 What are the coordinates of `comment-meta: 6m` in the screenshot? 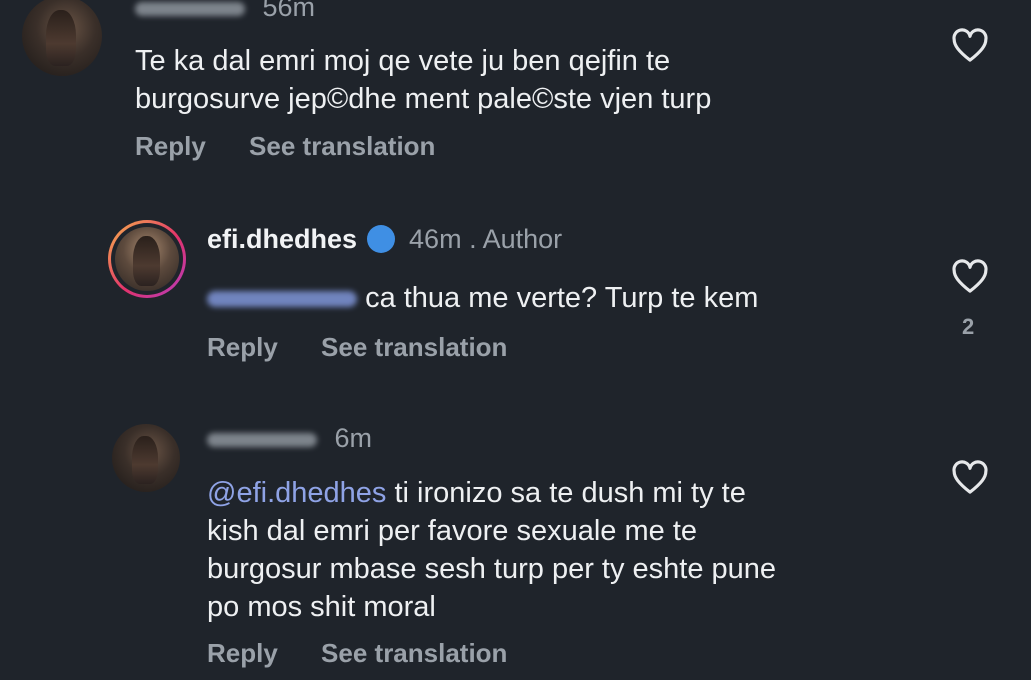 It's located at (289, 438).